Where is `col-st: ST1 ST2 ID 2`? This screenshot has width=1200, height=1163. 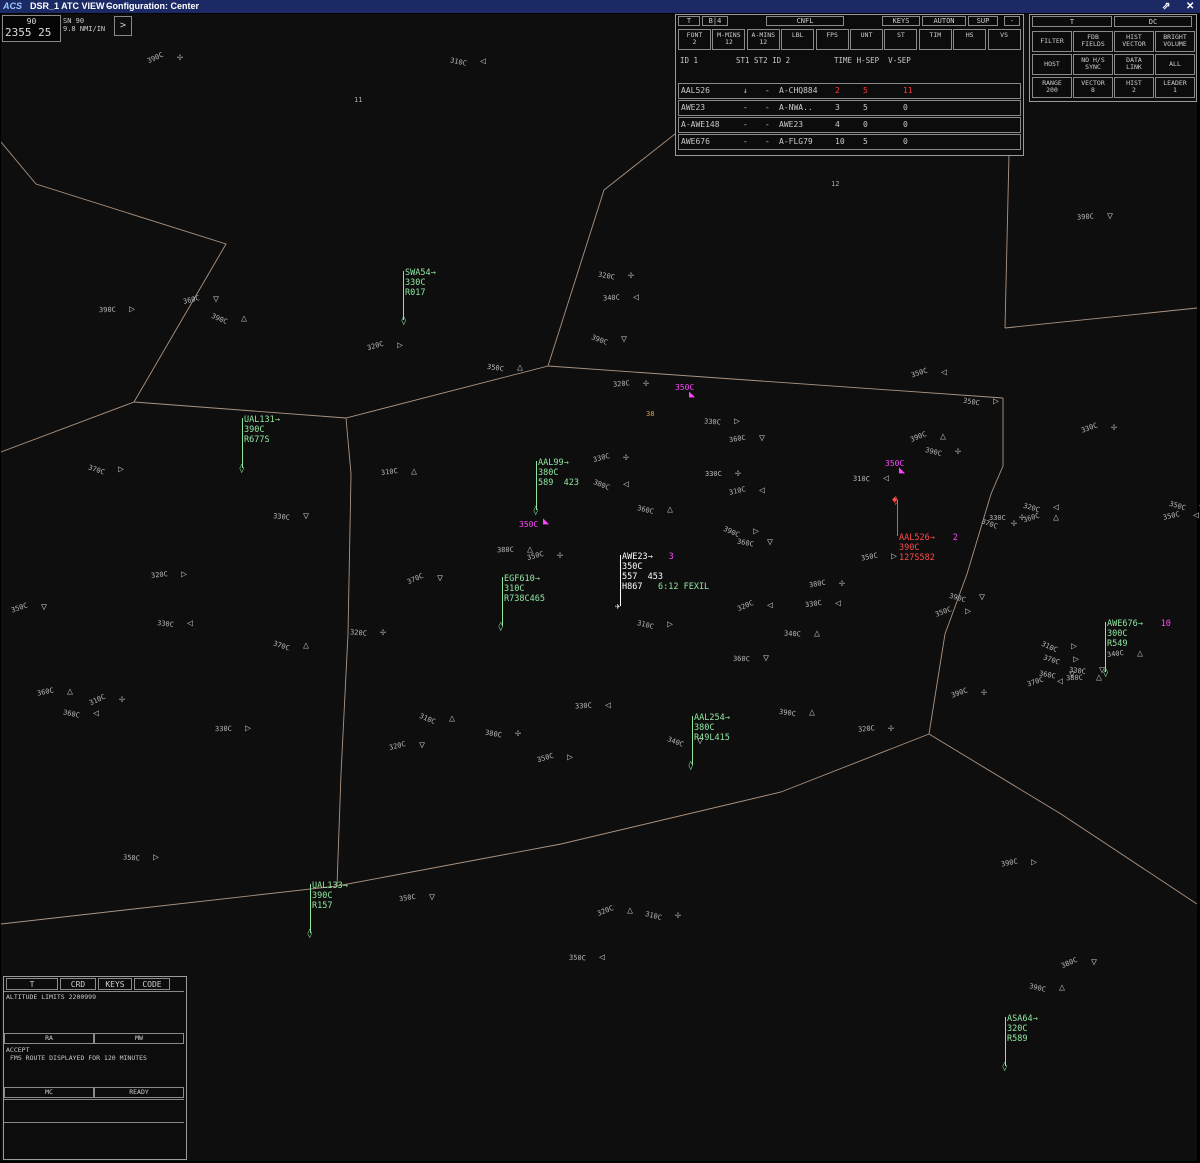 col-st: ST1 ST2 ID 2 is located at coordinates (763, 60).